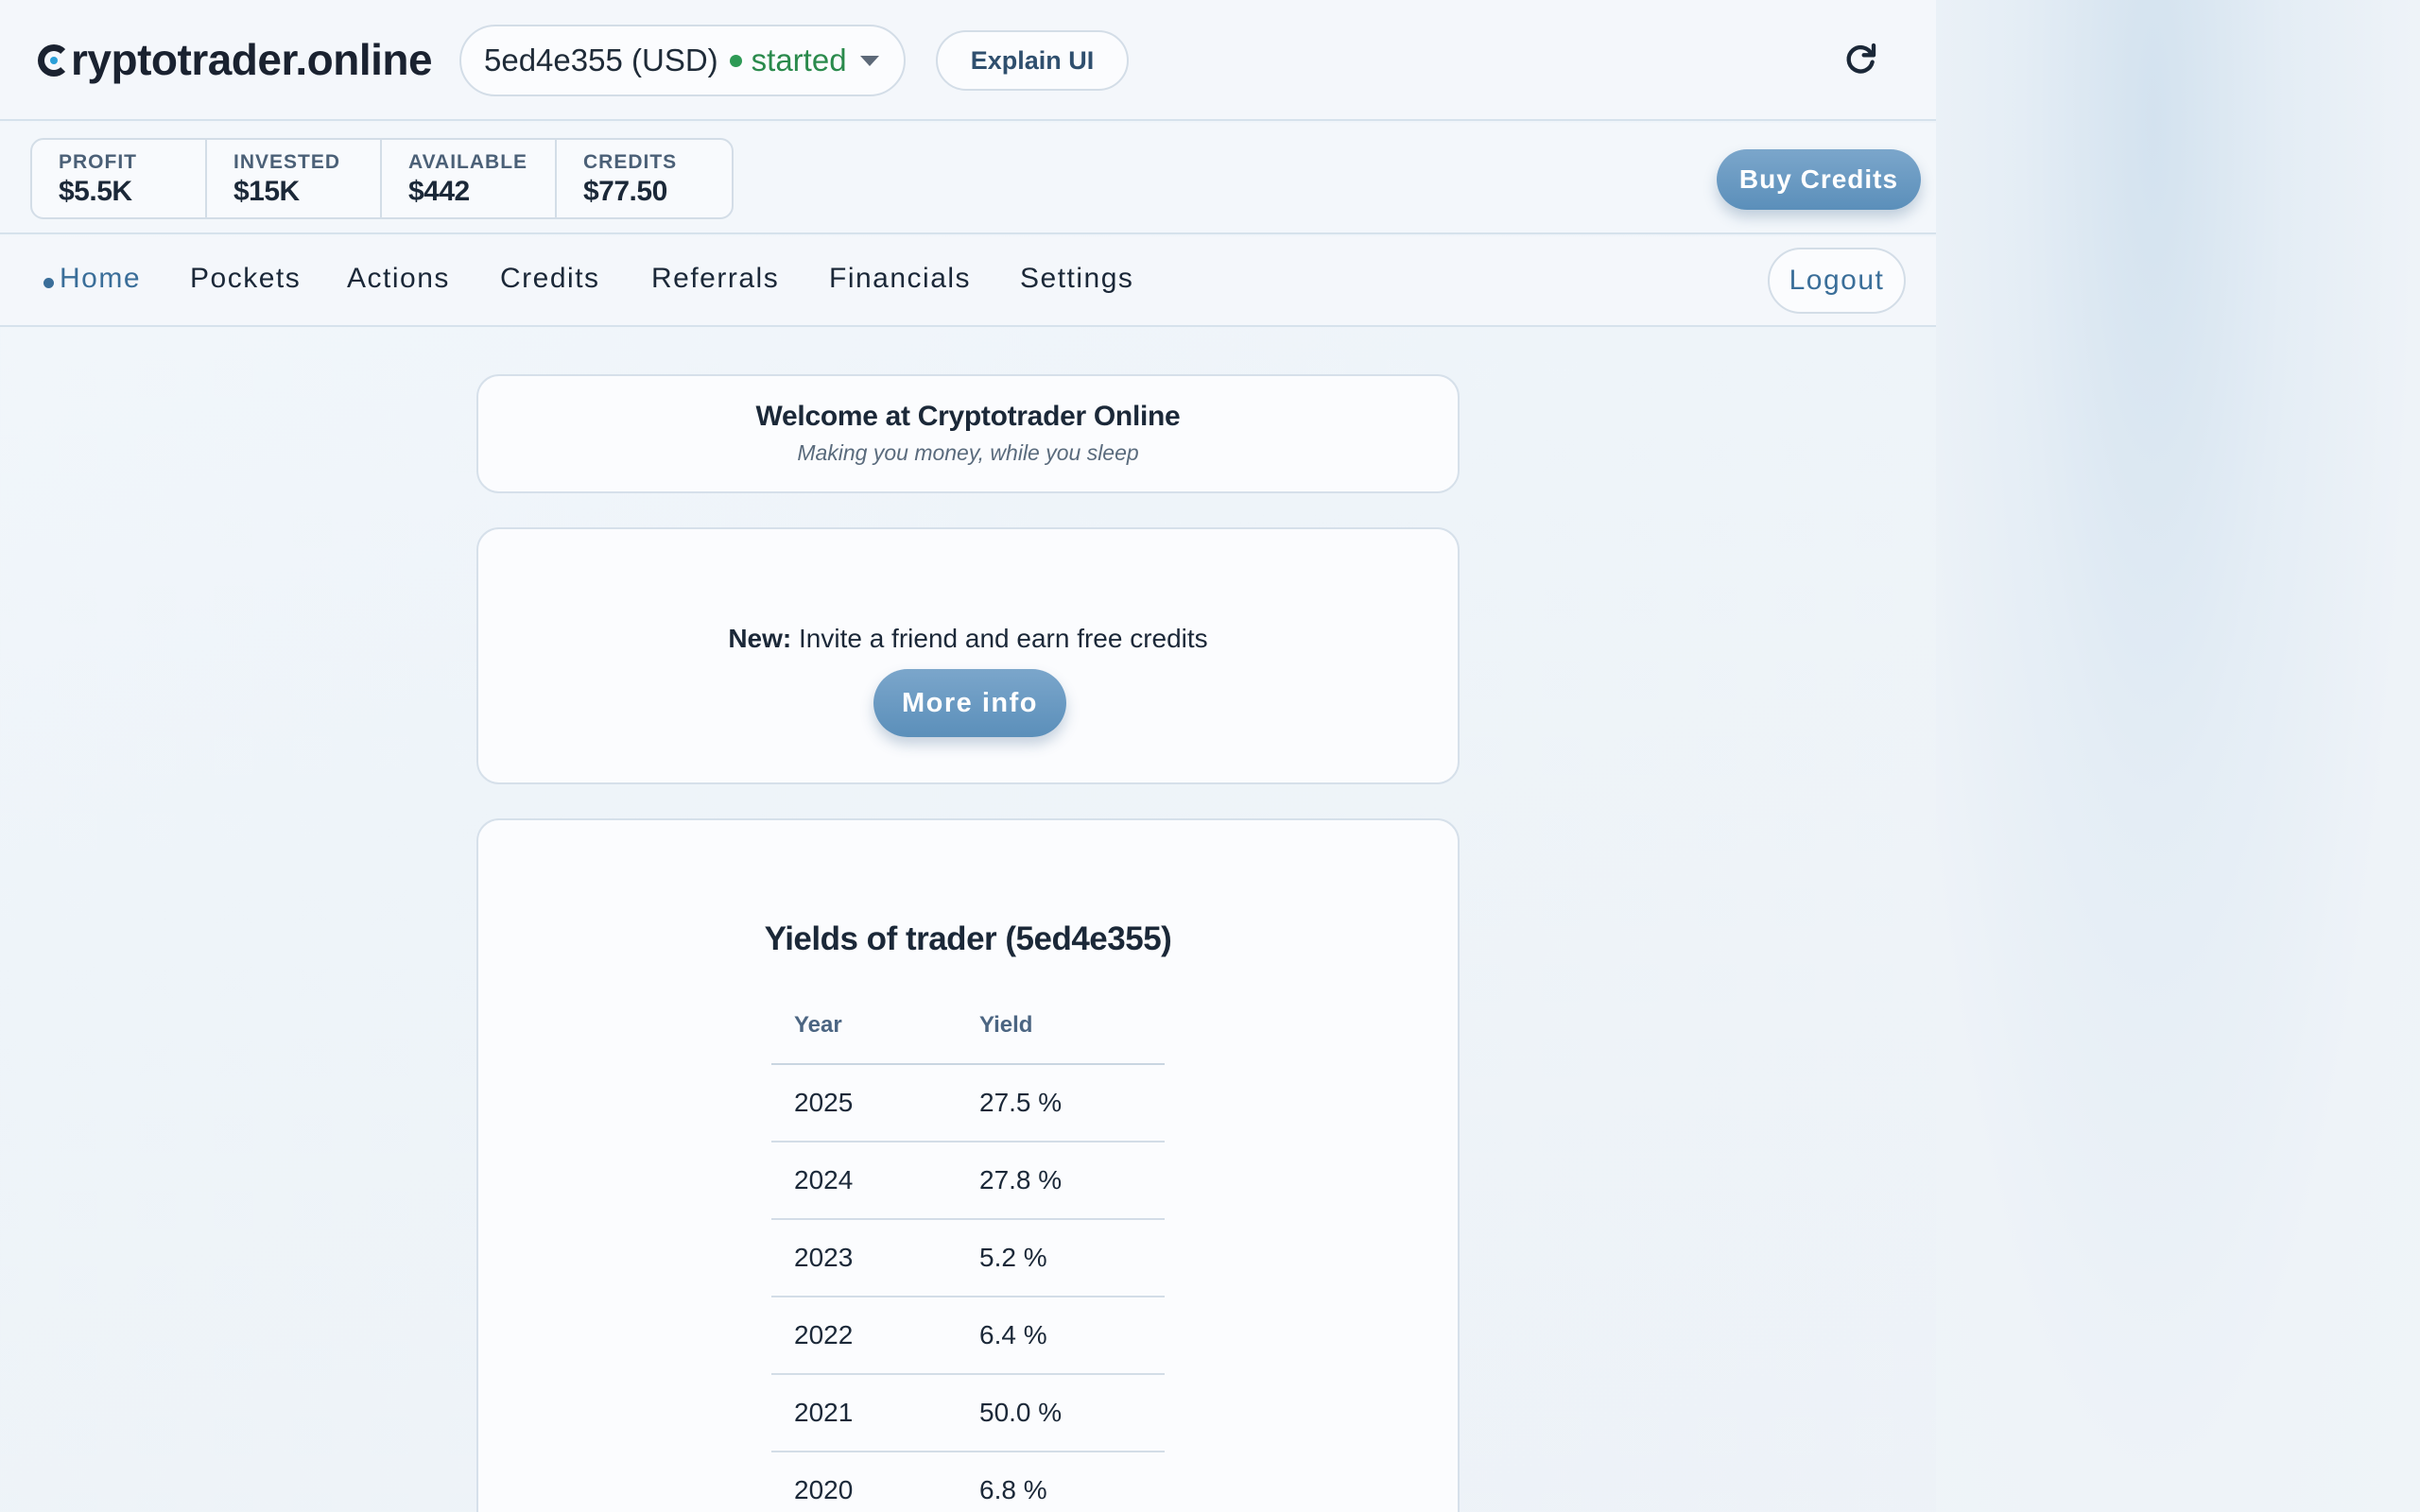  What do you see at coordinates (968, 416) in the screenshot?
I see `welcome-title: Welcome at Cryptotrader Online` at bounding box center [968, 416].